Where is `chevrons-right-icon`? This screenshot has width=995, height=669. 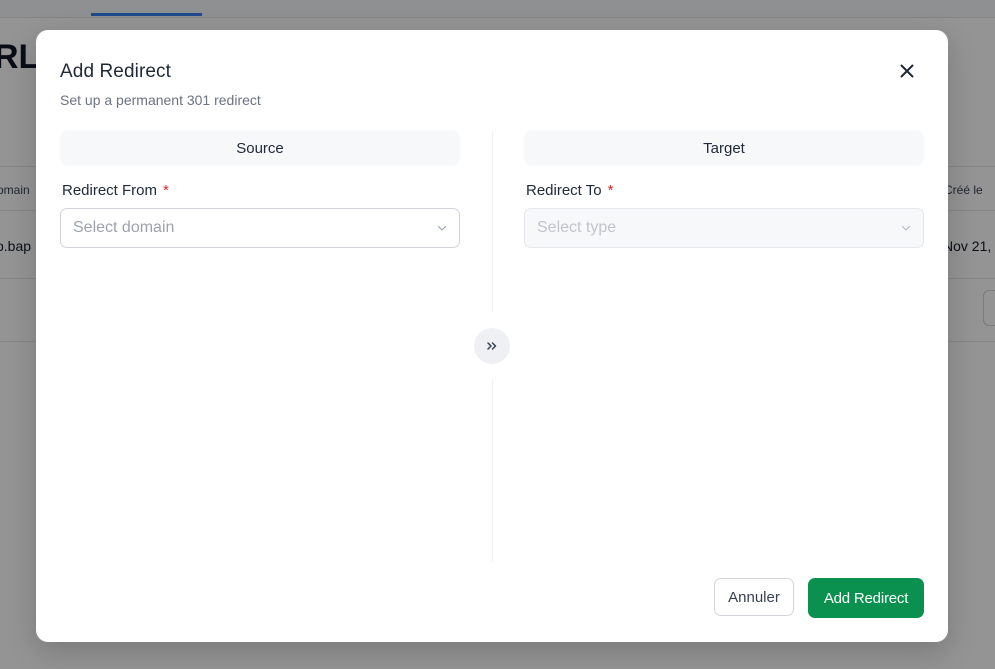
chevrons-right-icon is located at coordinates (492, 346).